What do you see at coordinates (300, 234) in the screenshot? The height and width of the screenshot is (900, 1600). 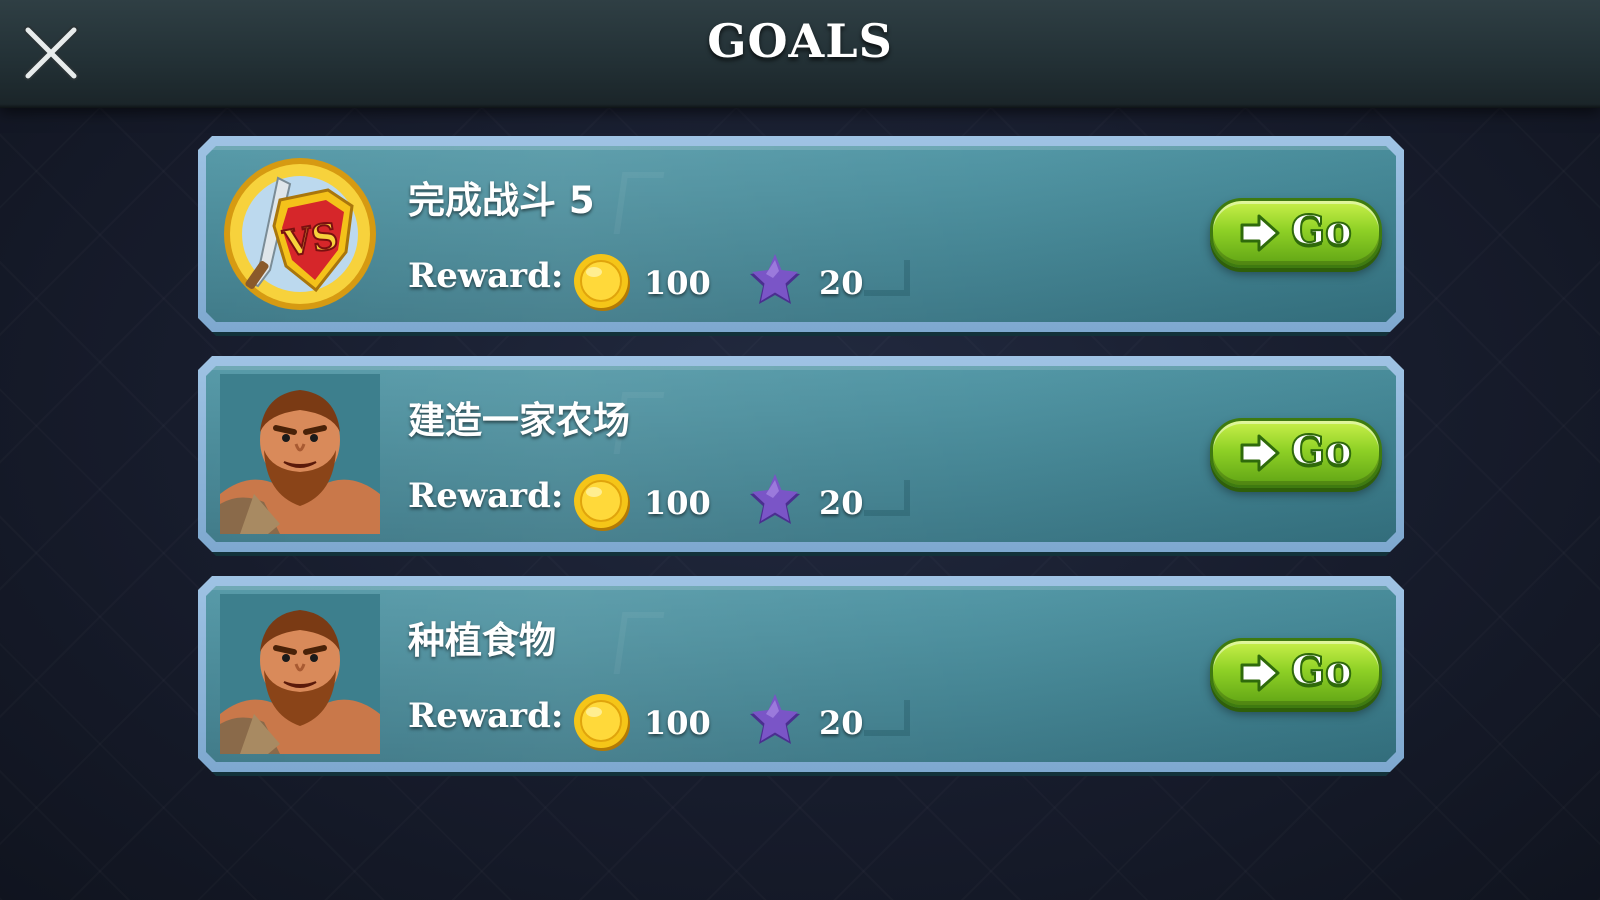 I see `battle-vs-shield-icon: VS` at bounding box center [300, 234].